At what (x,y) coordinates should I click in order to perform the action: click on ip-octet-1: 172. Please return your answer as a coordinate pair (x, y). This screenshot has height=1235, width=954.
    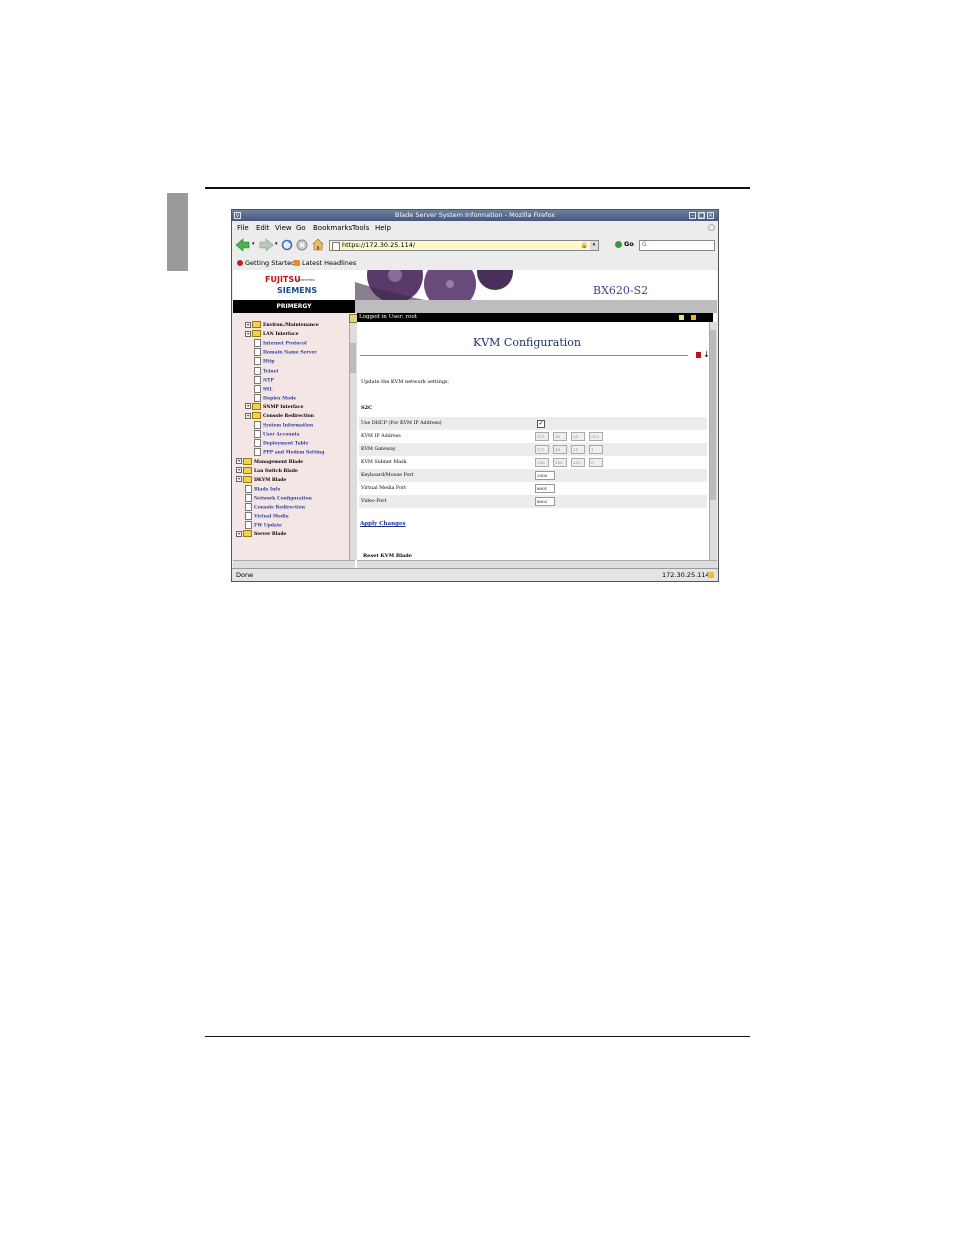
    Looking at the image, I should click on (542, 436).